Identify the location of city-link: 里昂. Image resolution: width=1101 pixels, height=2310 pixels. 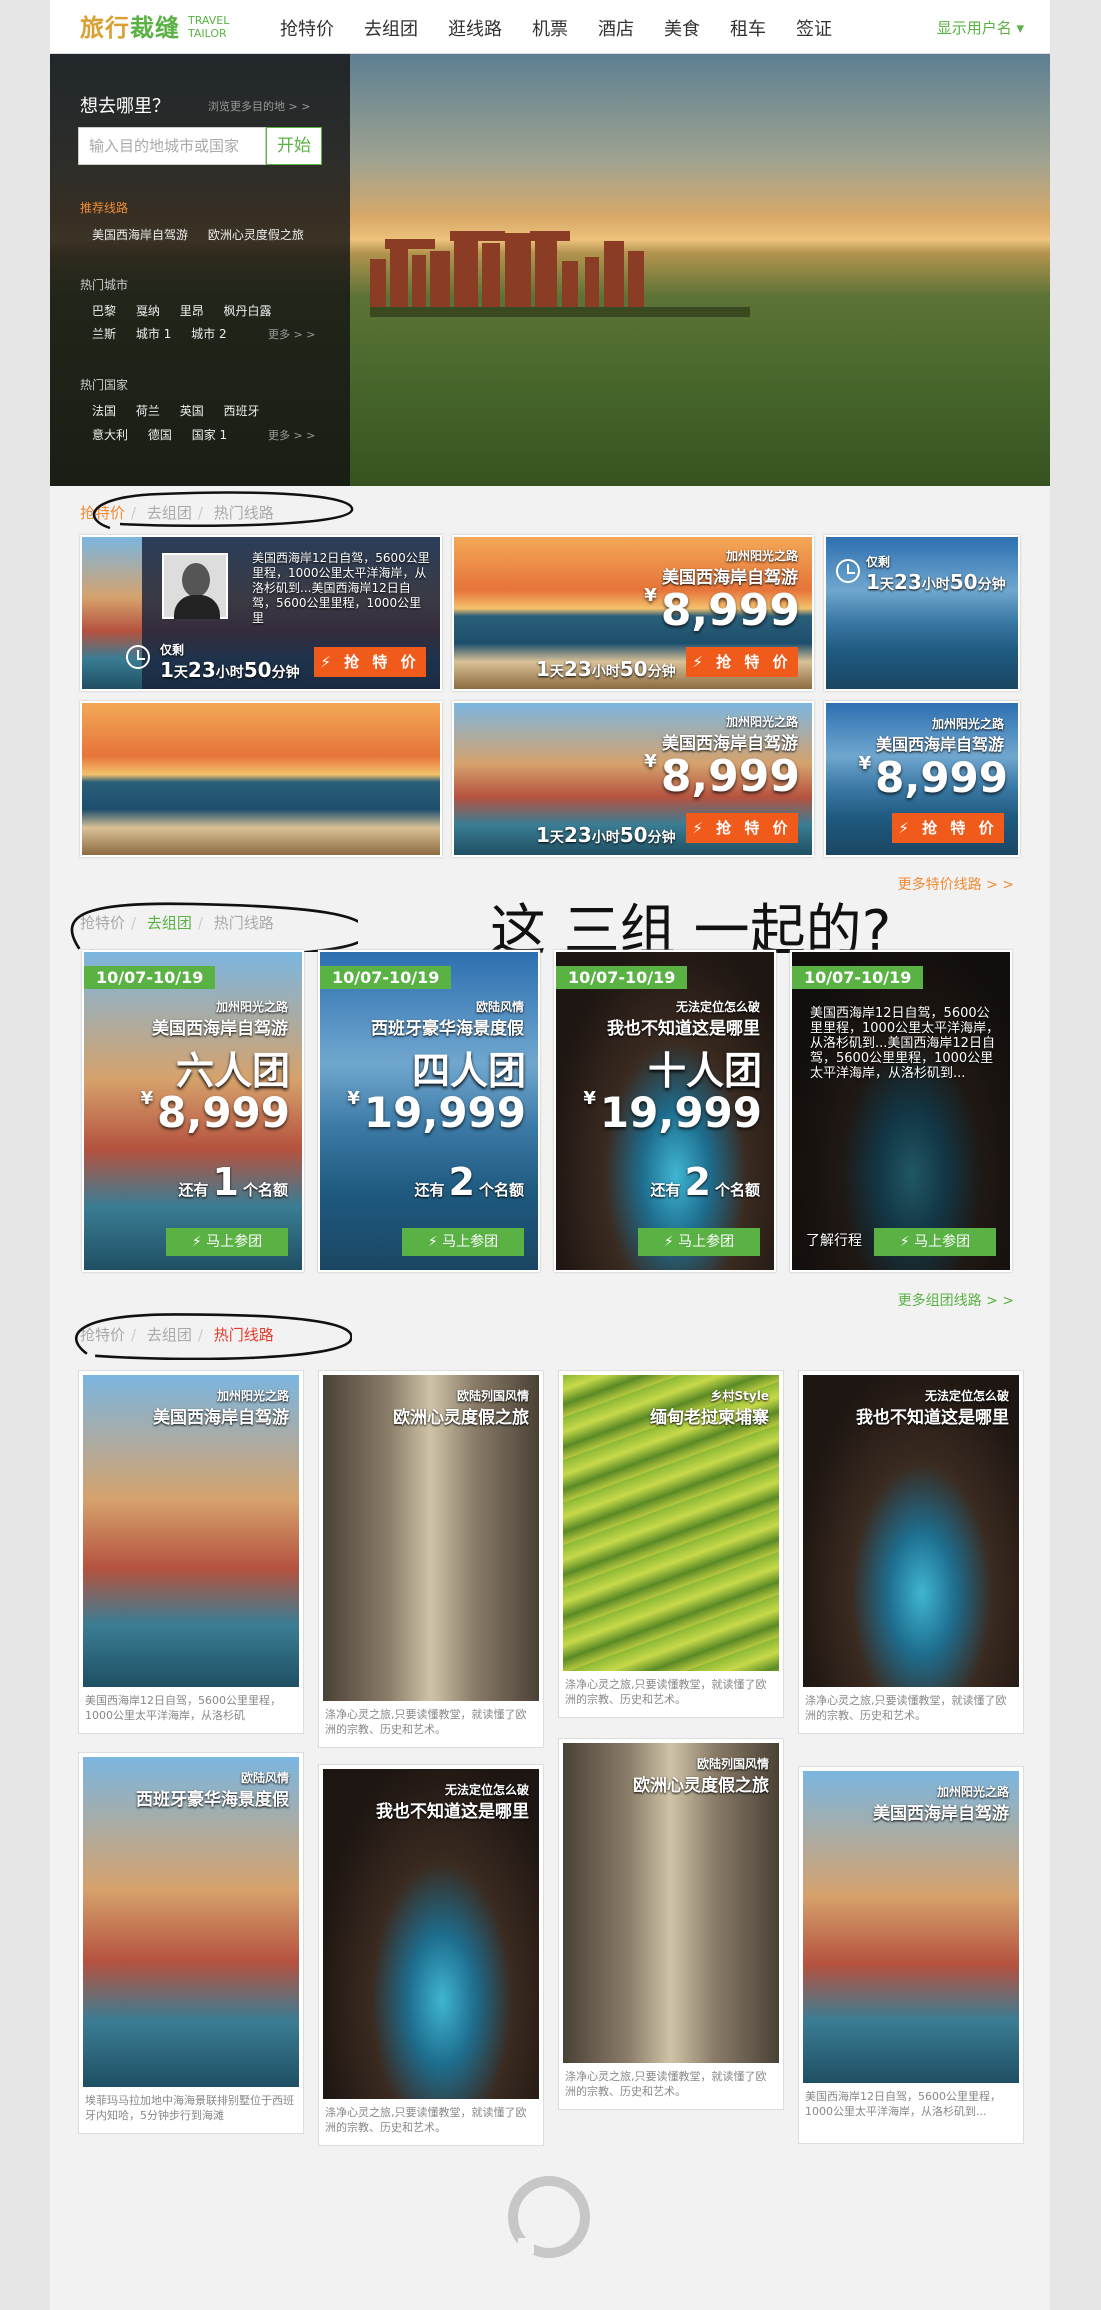
(192, 311).